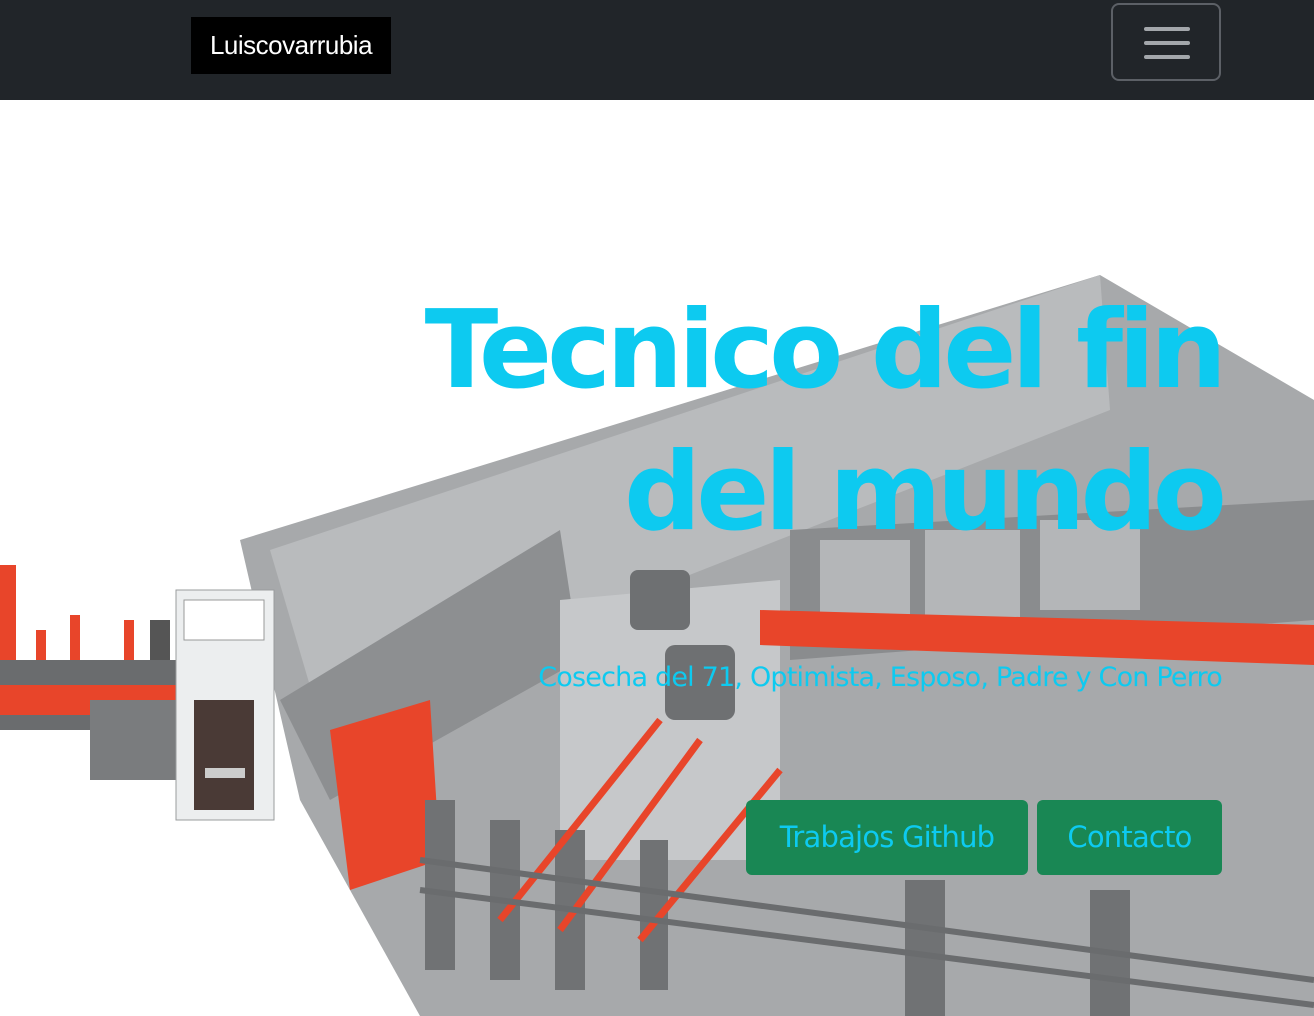  What do you see at coordinates (1129, 837) in the screenshot?
I see `contact-button: Contacto` at bounding box center [1129, 837].